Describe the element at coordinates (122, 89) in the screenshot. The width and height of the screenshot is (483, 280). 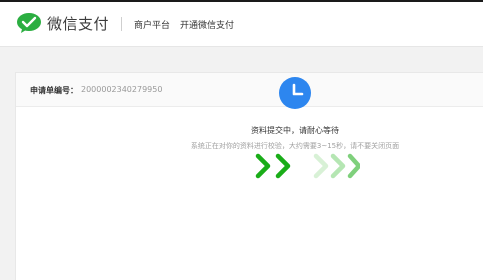
I see `application-number-value: 2000002340279950` at that location.